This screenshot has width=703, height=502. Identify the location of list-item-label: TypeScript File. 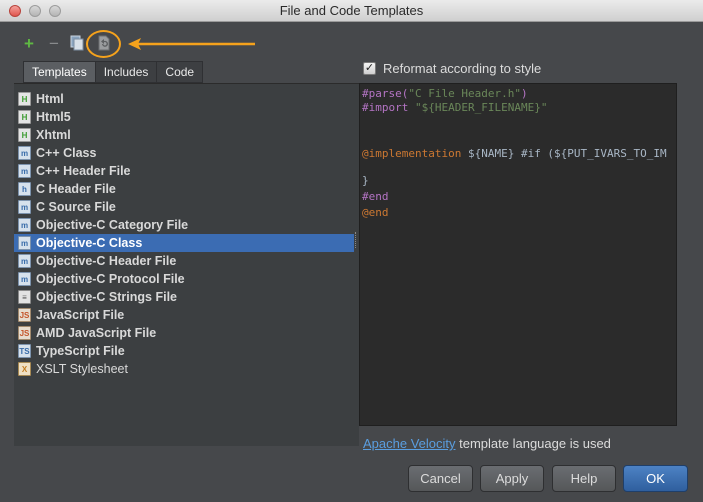
(80, 351).